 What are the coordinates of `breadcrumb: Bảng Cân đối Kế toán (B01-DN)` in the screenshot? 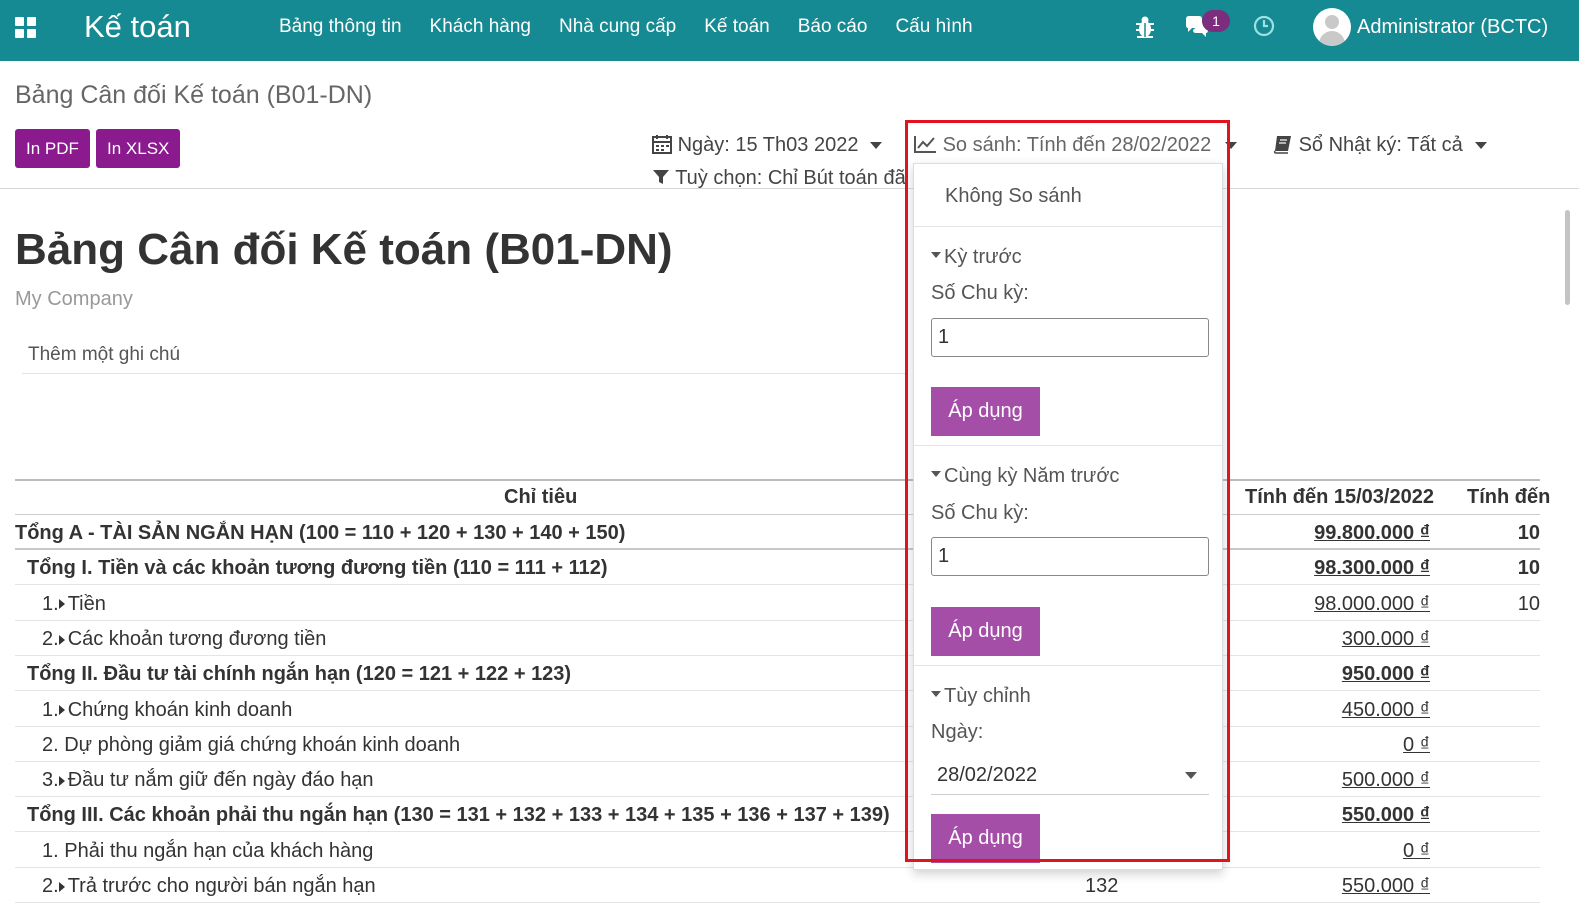 It's located at (194, 95).